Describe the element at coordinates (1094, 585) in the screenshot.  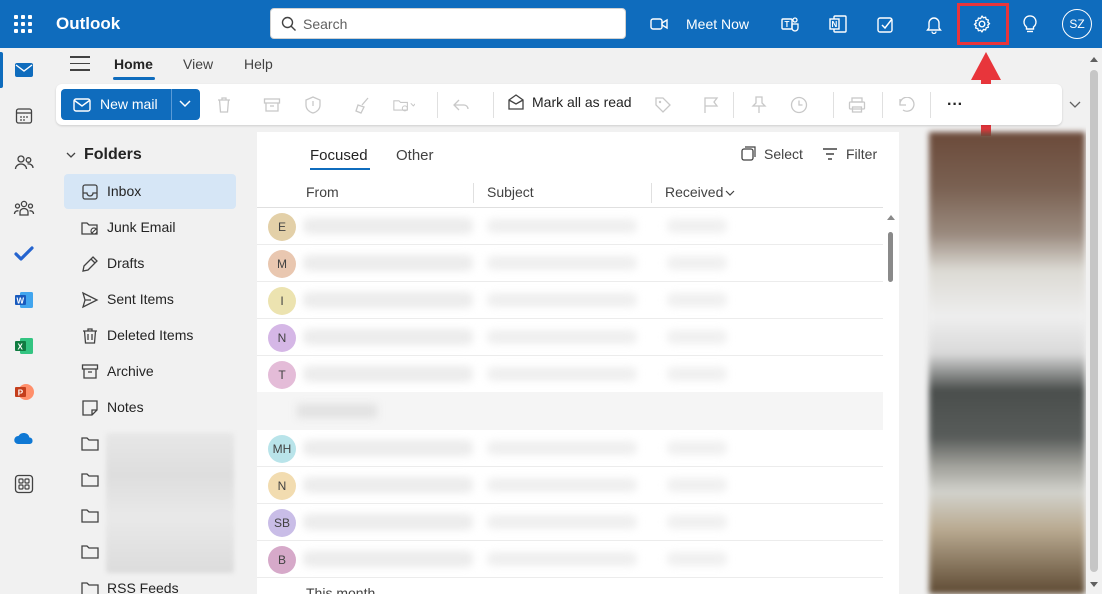
I see `scroll-down-icon` at that location.